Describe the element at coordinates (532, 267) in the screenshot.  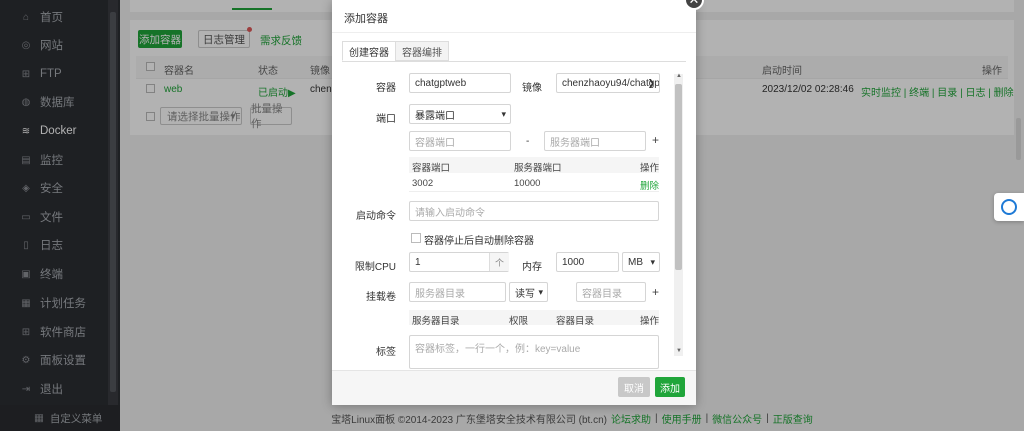
I see `mem-label: 内存` at that location.